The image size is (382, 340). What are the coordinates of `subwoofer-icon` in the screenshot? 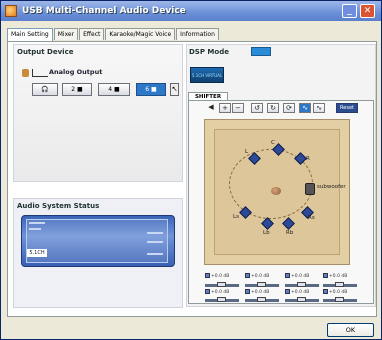 It's located at (310, 189).